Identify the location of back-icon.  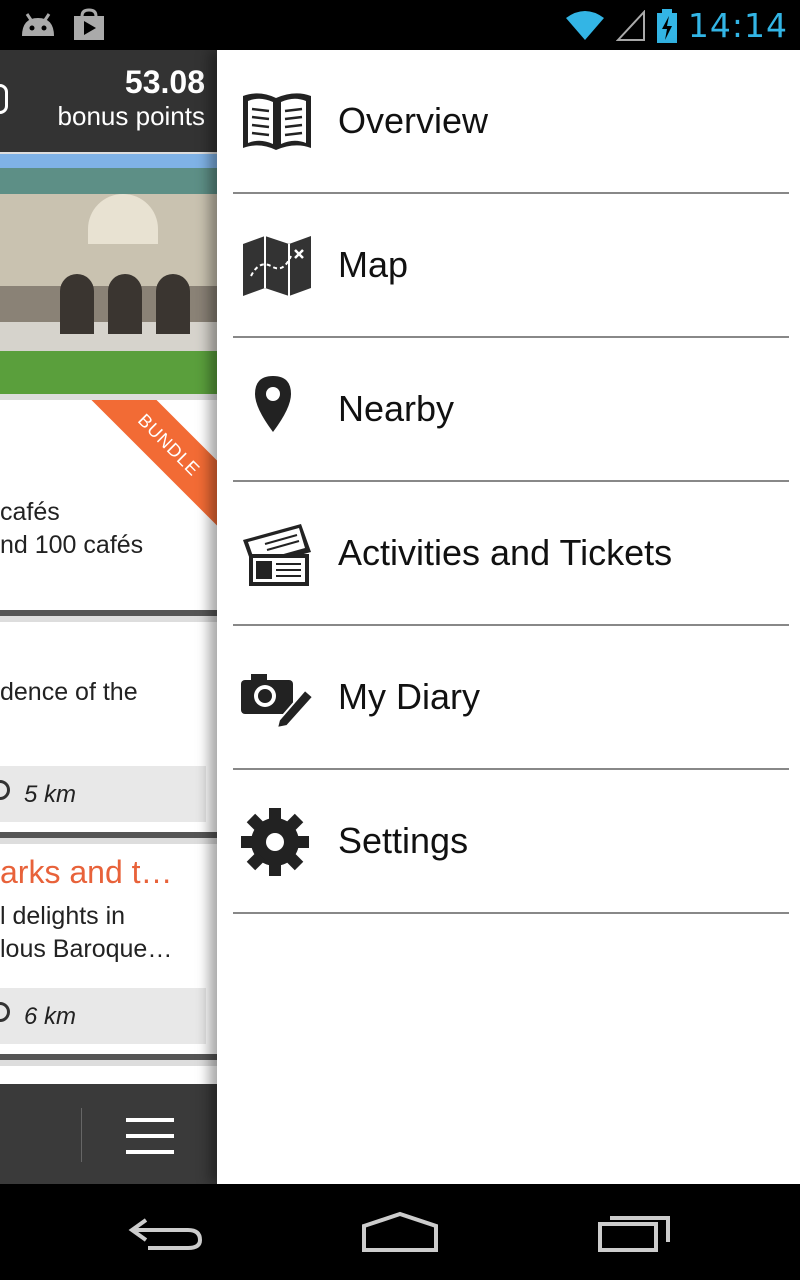
(168, 1232).